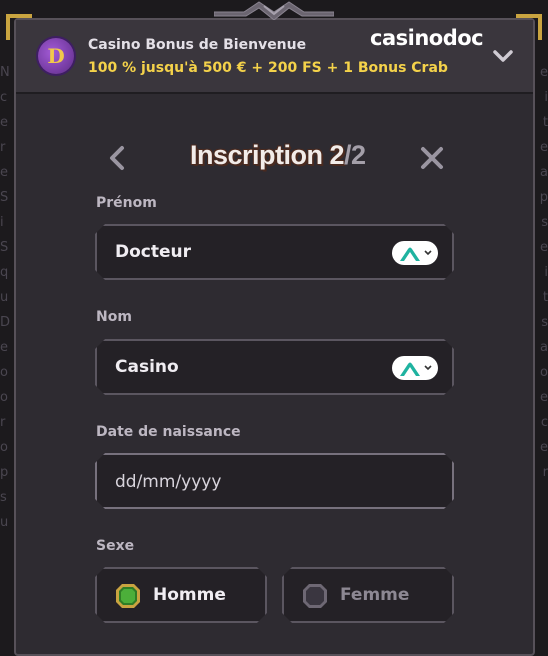  I want to click on birthdate-field, so click(274, 481).